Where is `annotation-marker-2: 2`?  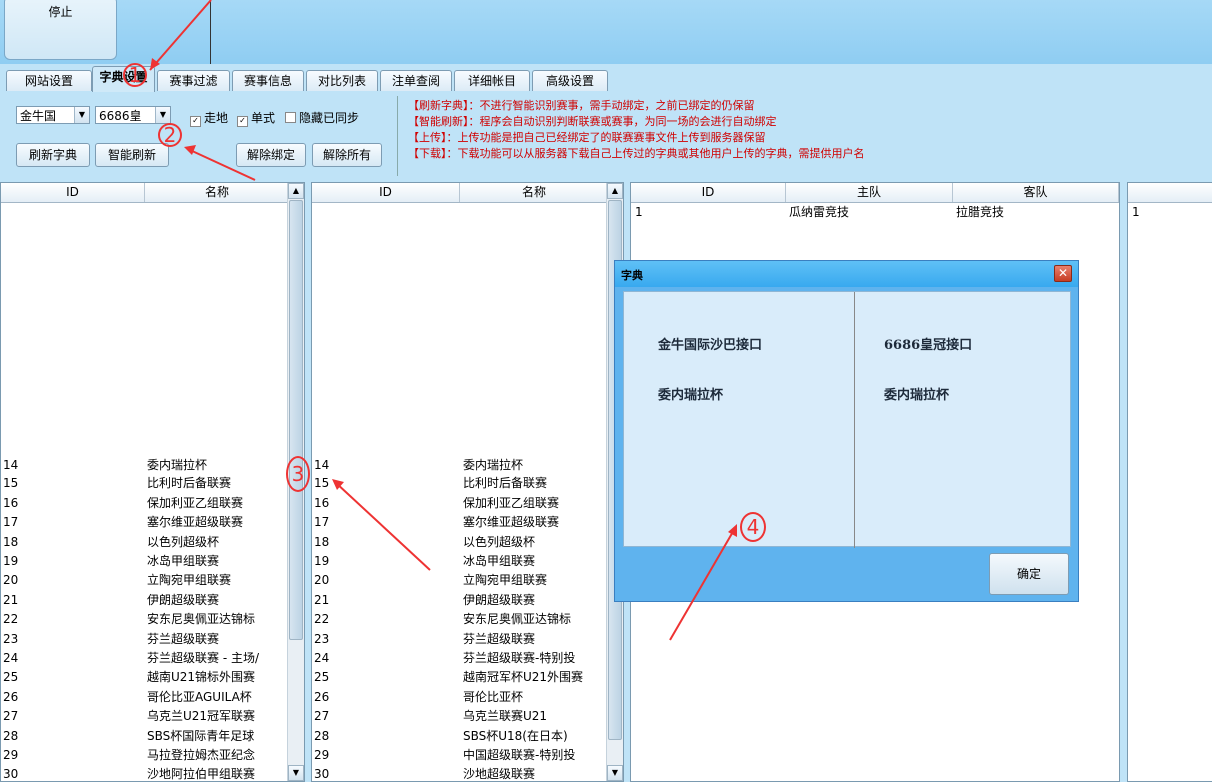 annotation-marker-2: 2 is located at coordinates (170, 135).